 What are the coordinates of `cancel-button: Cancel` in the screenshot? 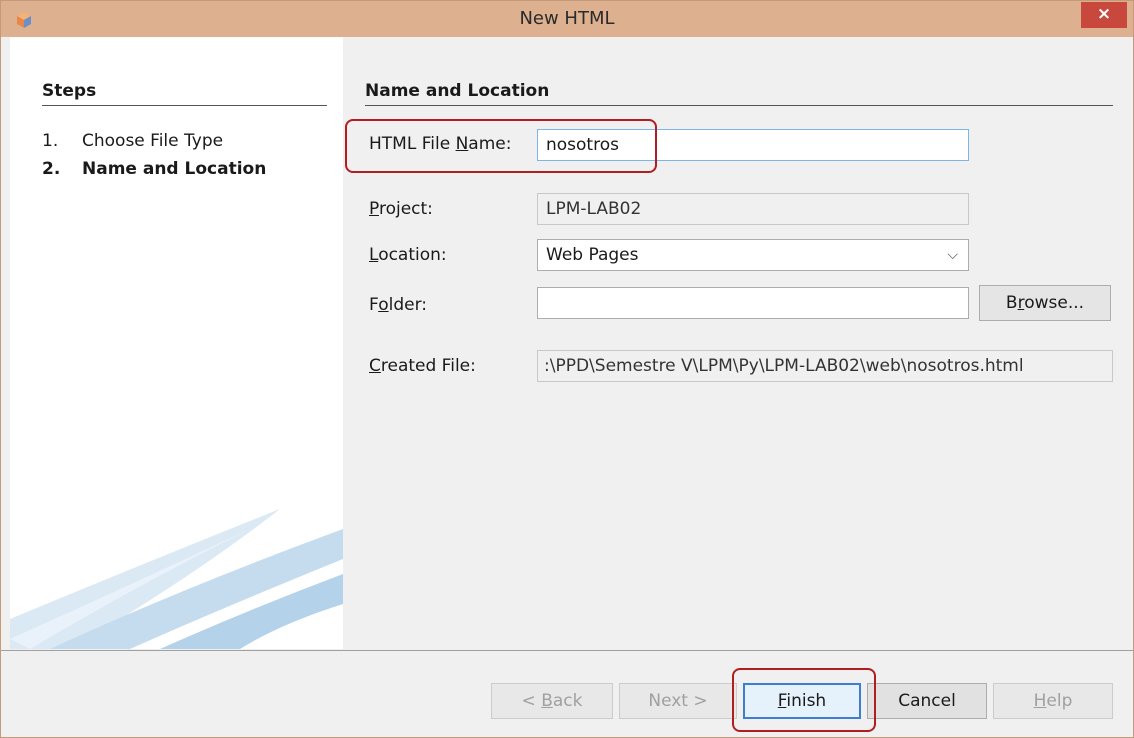 It's located at (927, 701).